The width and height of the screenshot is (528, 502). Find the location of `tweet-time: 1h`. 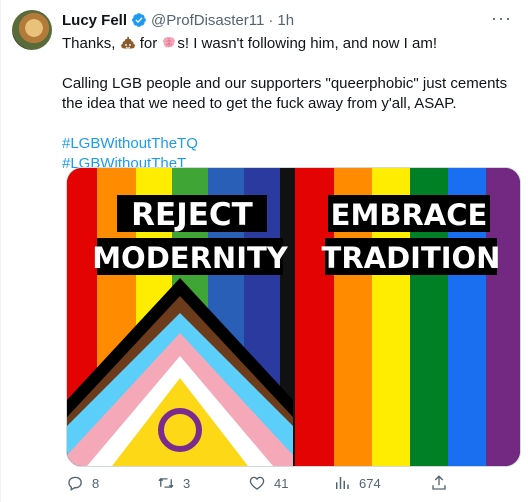

tweet-time: 1h is located at coordinates (285, 20).